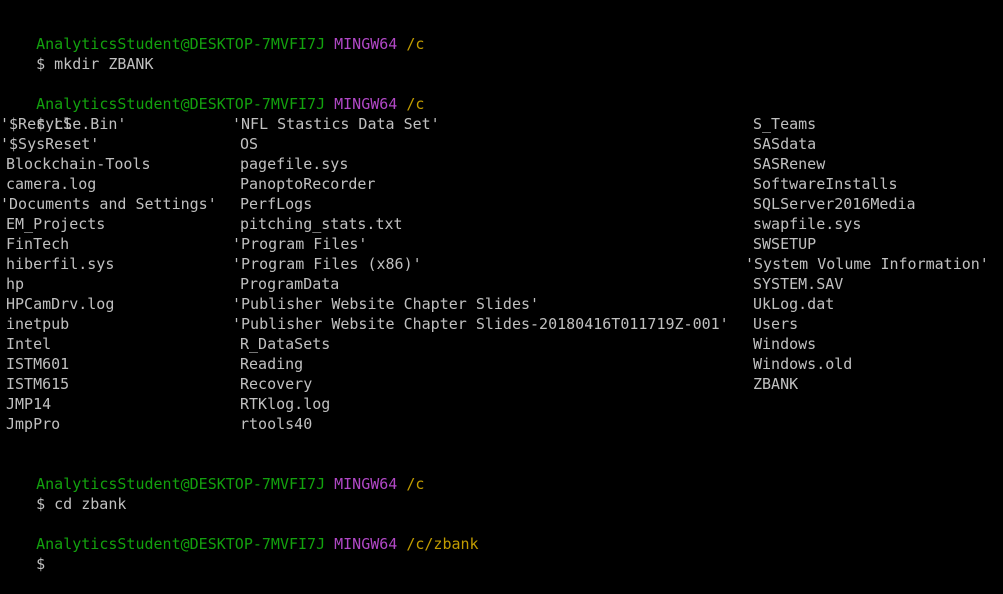  What do you see at coordinates (249, 144) in the screenshot?
I see `ls-entry: OS` at bounding box center [249, 144].